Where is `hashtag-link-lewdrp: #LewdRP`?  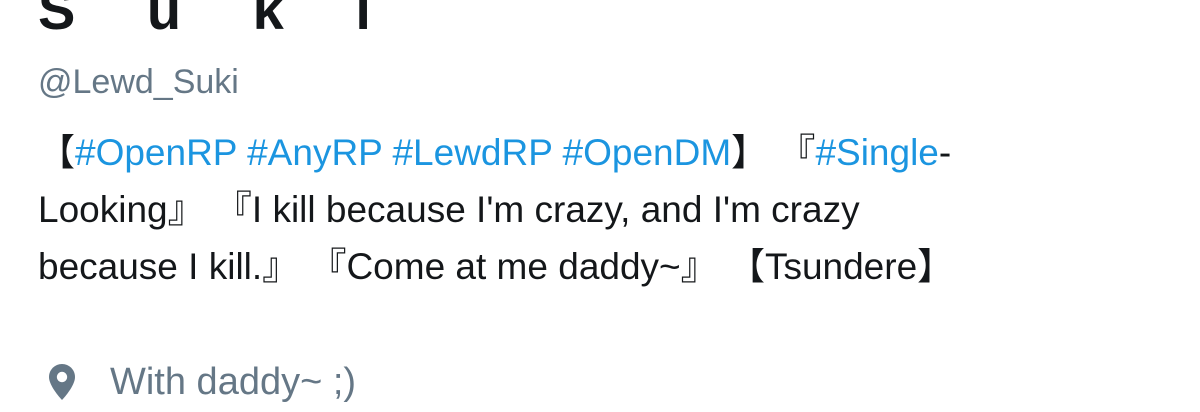
hashtag-link-lewdrp: #LewdRP is located at coordinates (472, 152).